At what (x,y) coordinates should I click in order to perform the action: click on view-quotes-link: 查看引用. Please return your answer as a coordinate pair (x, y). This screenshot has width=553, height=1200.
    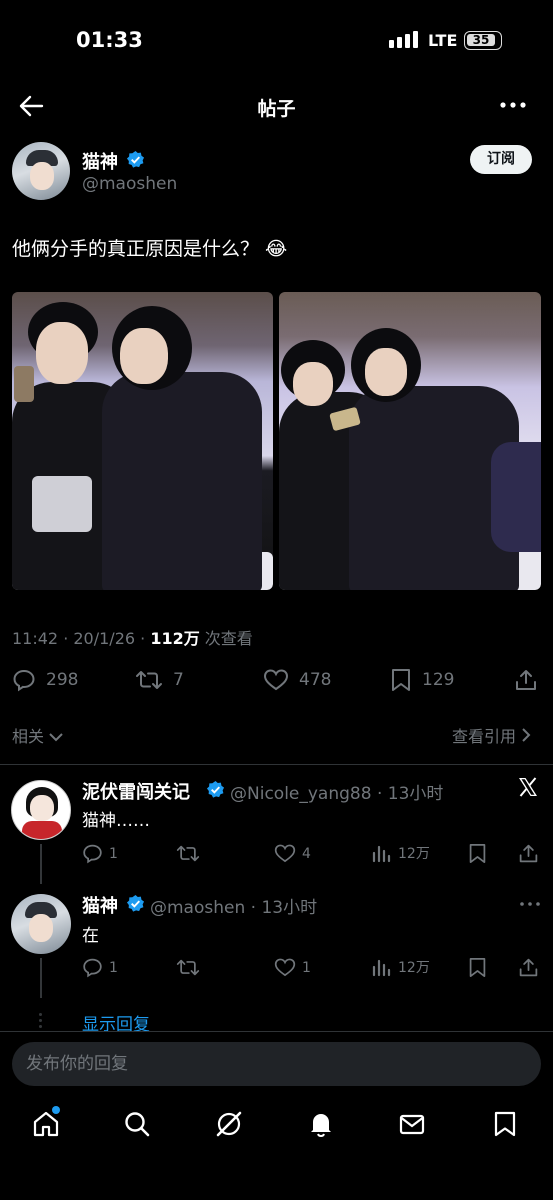
    Looking at the image, I should click on (491, 735).